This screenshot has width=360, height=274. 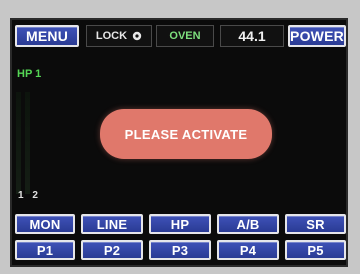 I want to click on preset-p1-button: P1, so click(x=45, y=250).